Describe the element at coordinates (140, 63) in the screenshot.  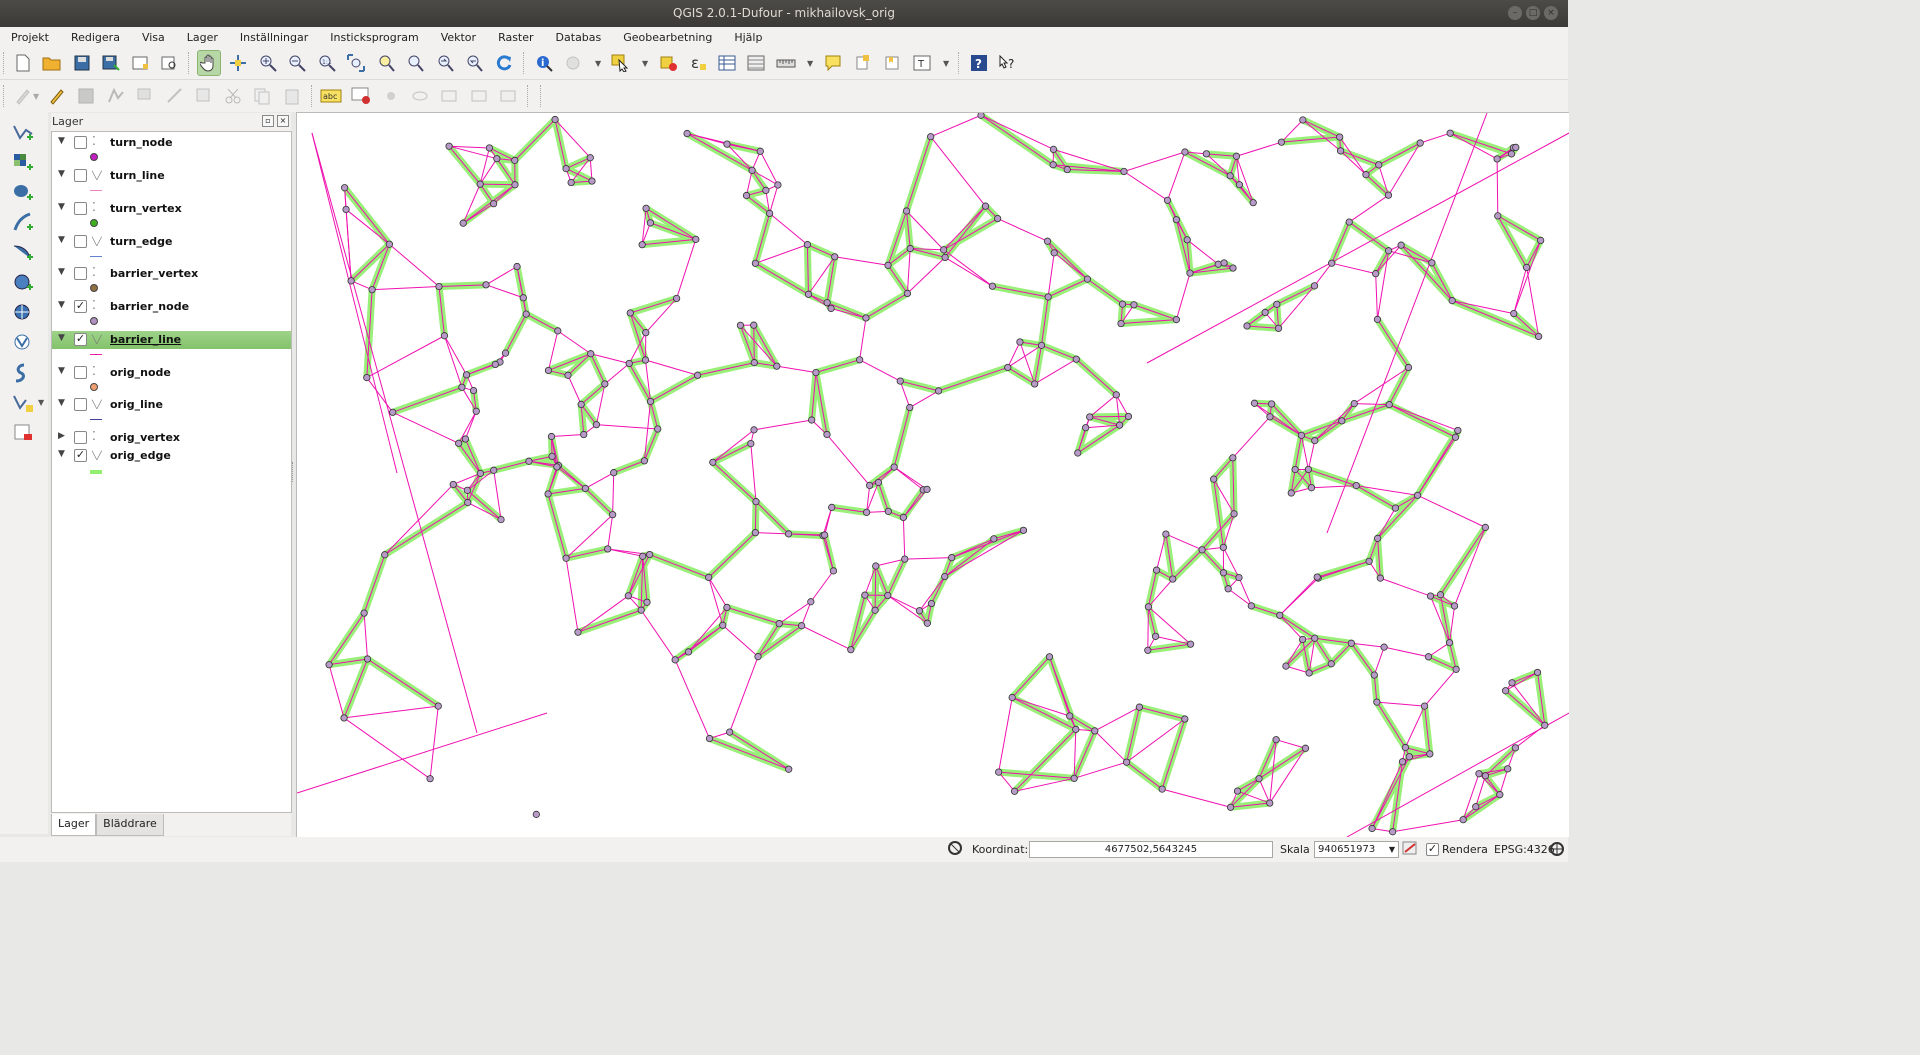
I see `new-print-composer-icon` at that location.